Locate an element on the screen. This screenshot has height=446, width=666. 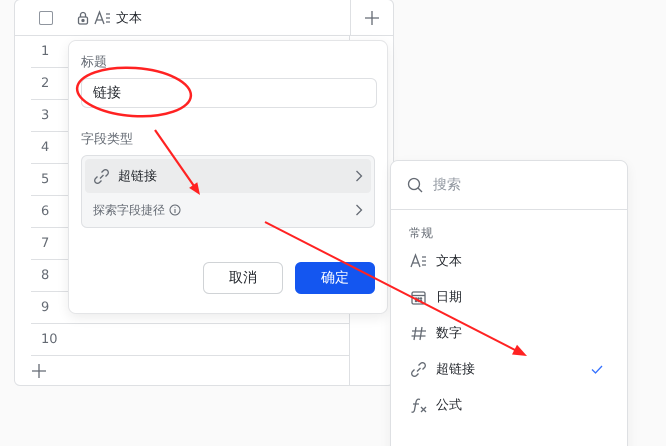
menu-item: 文本 is located at coordinates (509, 261).